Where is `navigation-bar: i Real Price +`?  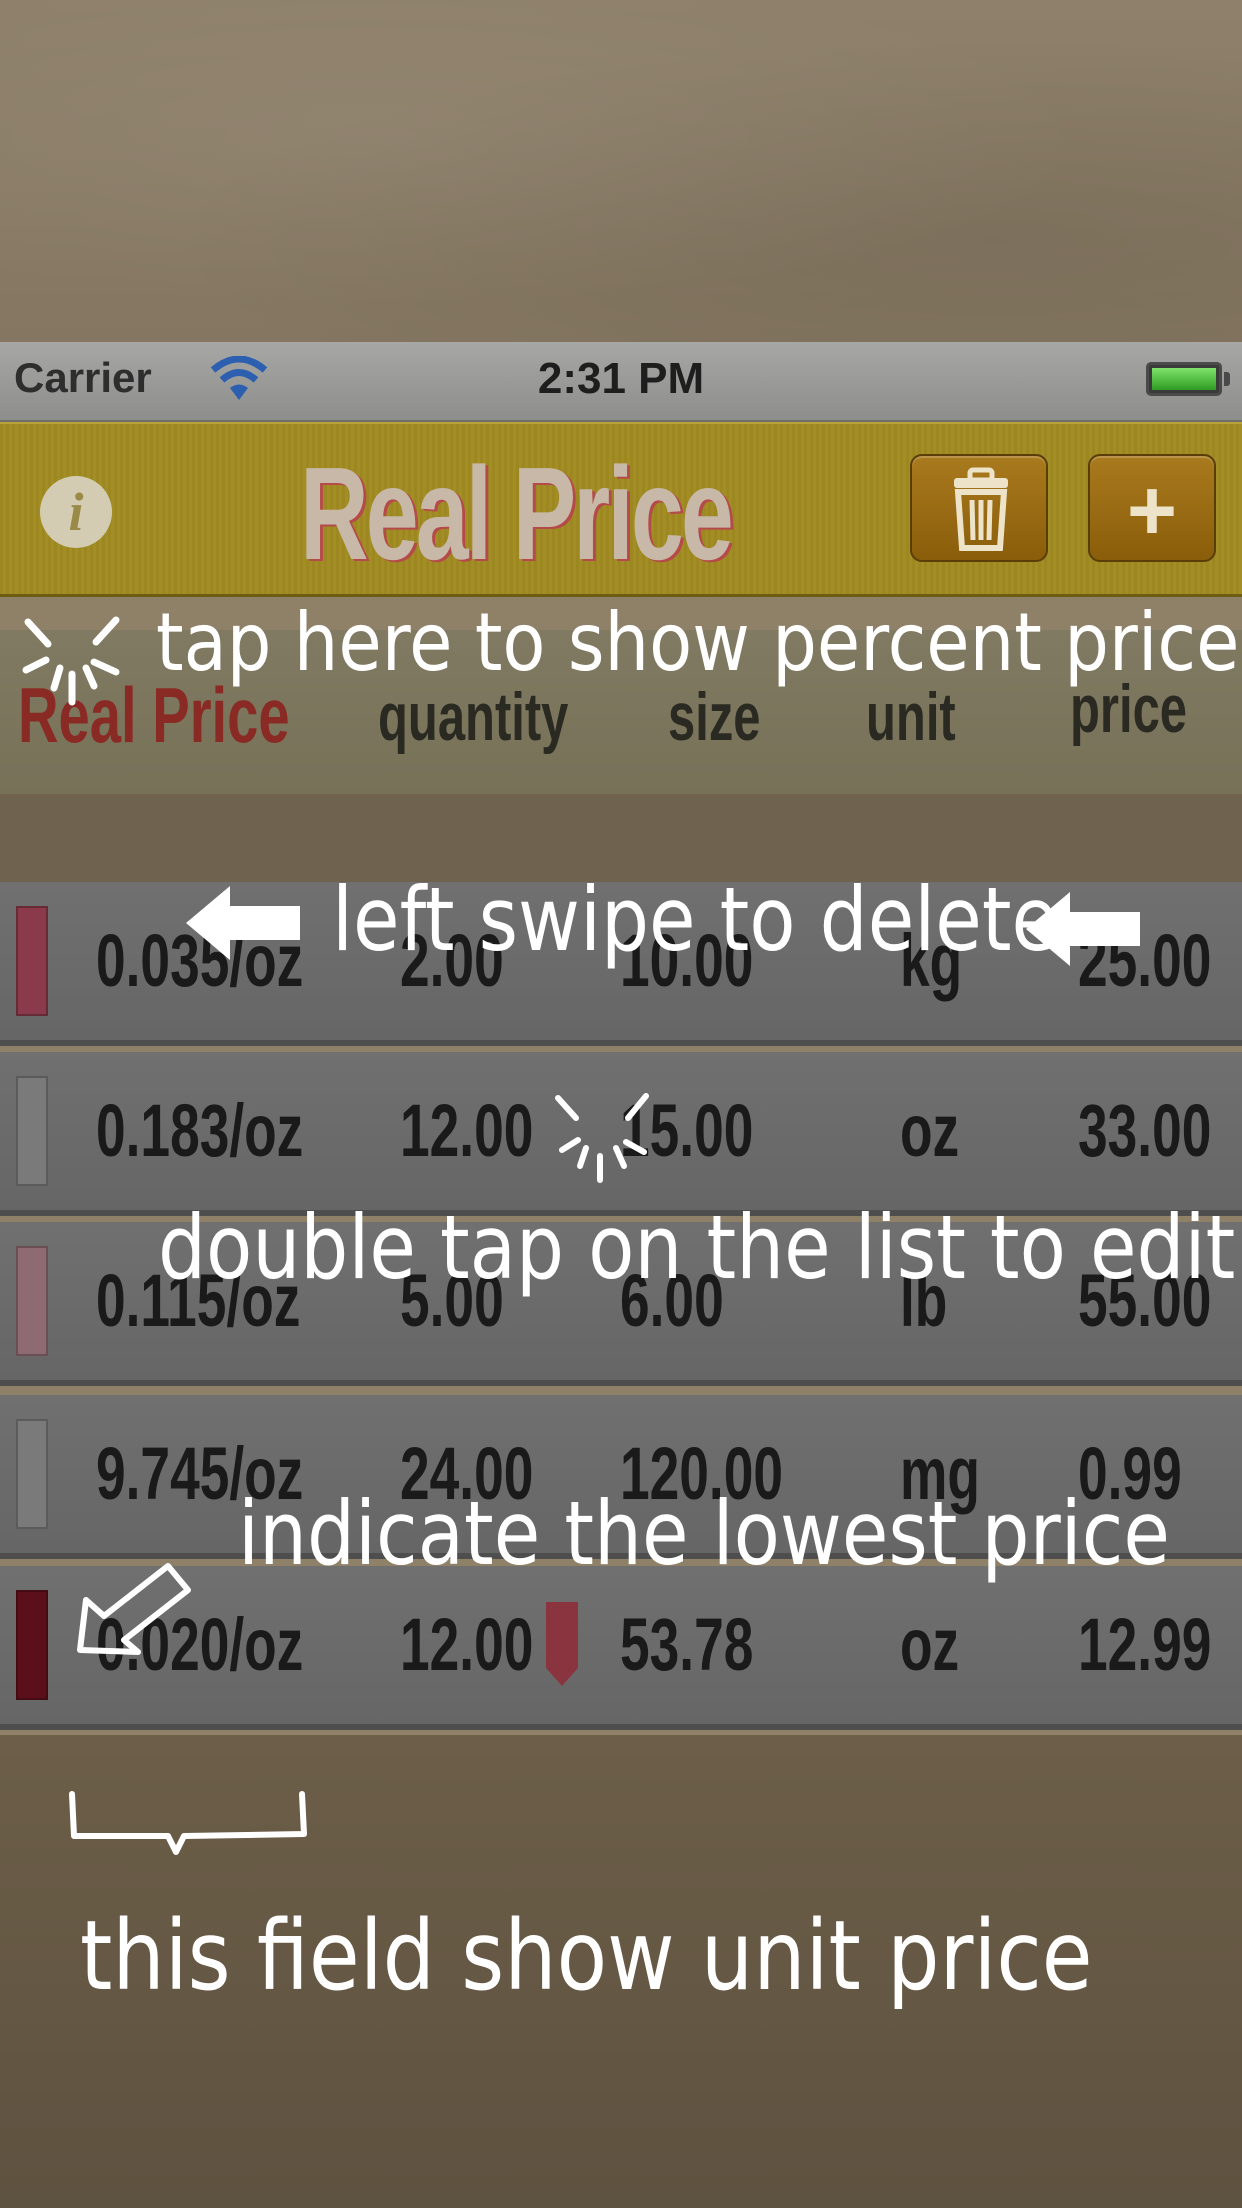
navigation-bar: i Real Price + is located at coordinates (621, 509).